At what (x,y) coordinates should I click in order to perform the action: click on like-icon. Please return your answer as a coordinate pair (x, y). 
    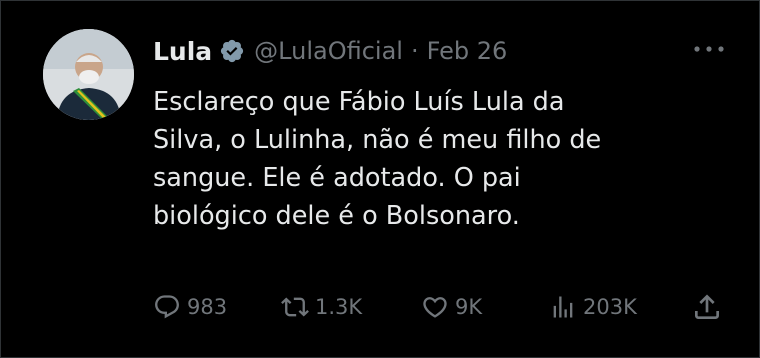
    Looking at the image, I should click on (435, 307).